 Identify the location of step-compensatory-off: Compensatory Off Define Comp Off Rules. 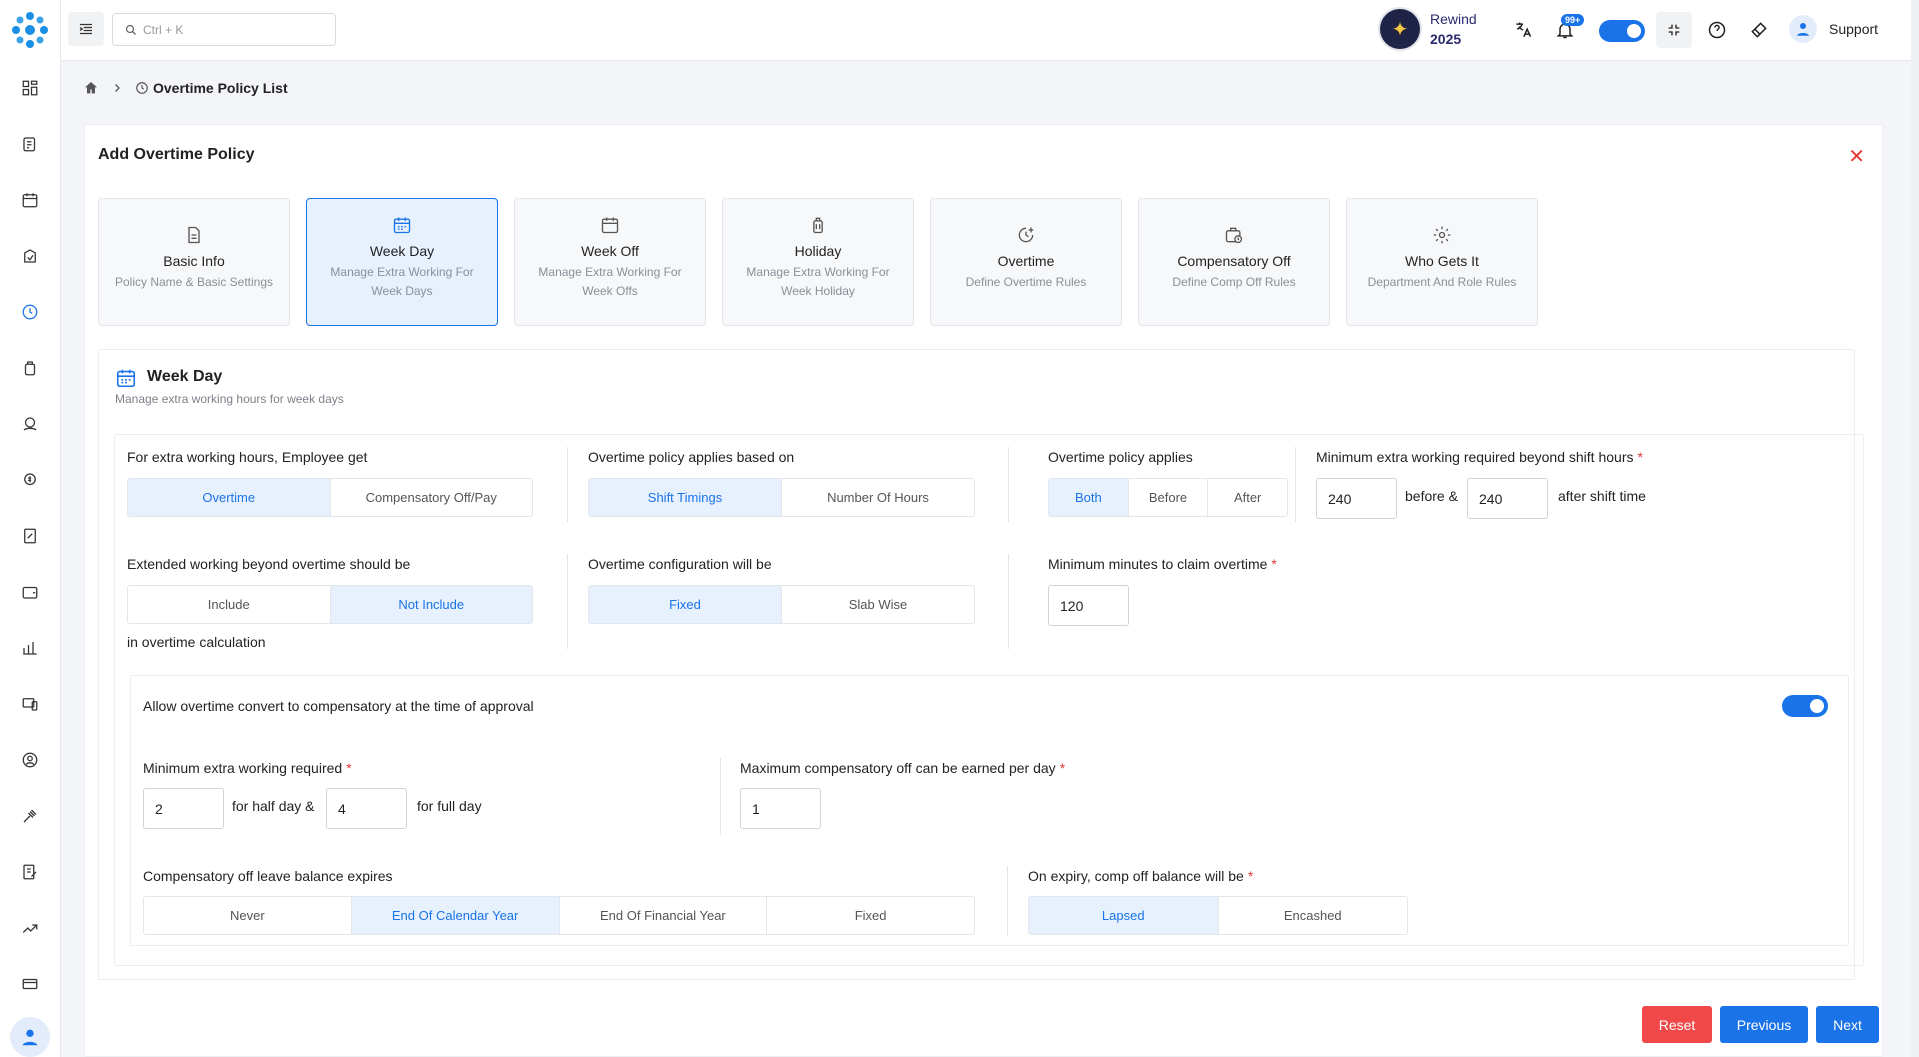
(1234, 262).